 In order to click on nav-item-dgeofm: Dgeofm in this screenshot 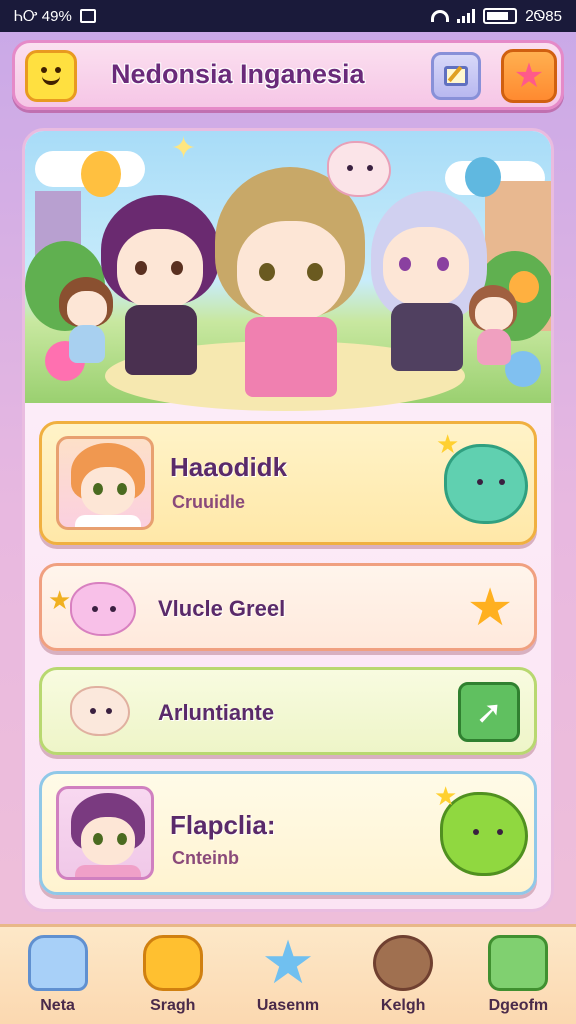, I will do `click(518, 979)`.